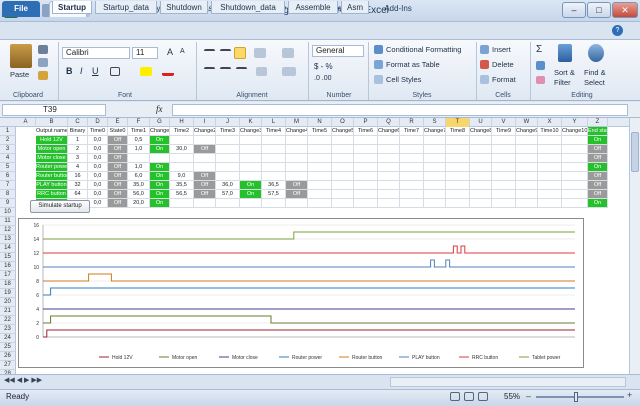 Image resolution: width=640 pixels, height=406 pixels. Describe the element at coordinates (43, 75) in the screenshot. I see `format-painter-icon` at that location.